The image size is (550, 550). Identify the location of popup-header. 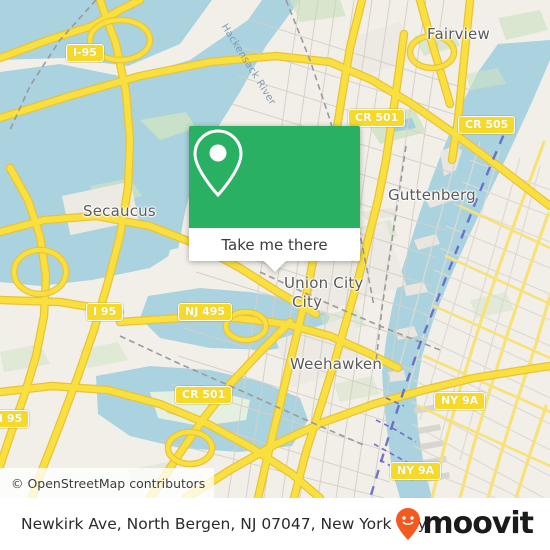
(274, 177).